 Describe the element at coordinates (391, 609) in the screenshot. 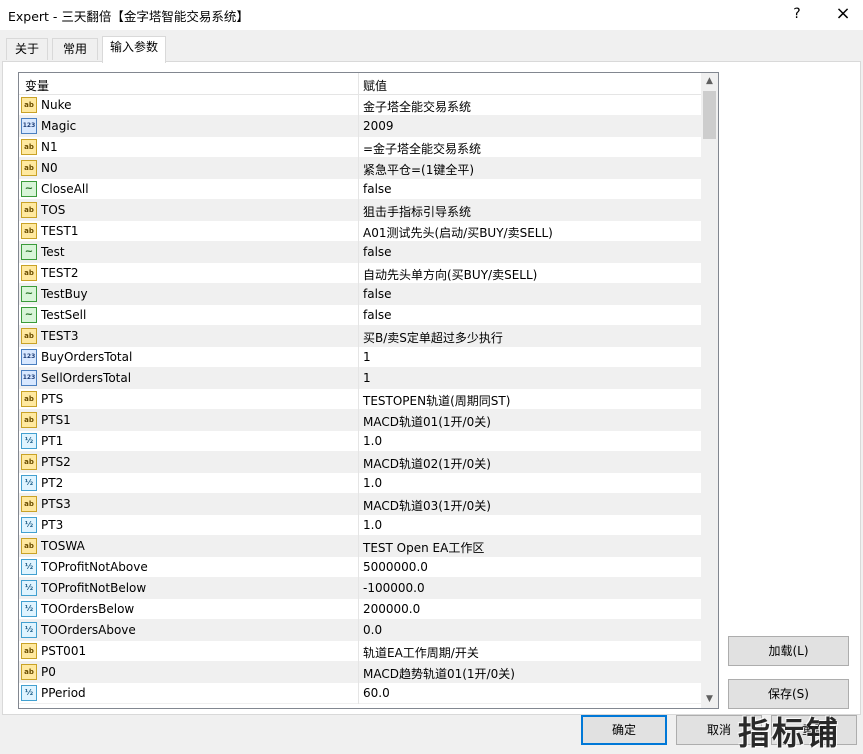

I see `param-value: 200000.0` at that location.